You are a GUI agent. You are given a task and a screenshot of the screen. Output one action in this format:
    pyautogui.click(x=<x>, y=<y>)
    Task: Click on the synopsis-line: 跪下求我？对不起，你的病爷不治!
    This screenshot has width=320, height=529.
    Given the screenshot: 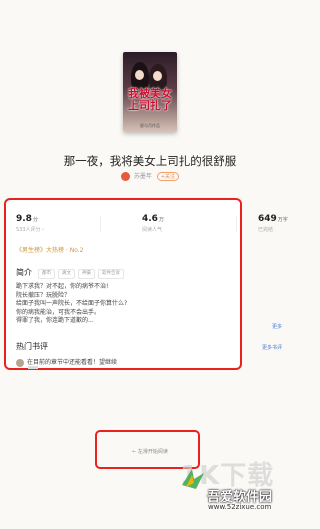 What is the action you would take?
    pyautogui.click(x=62, y=286)
    